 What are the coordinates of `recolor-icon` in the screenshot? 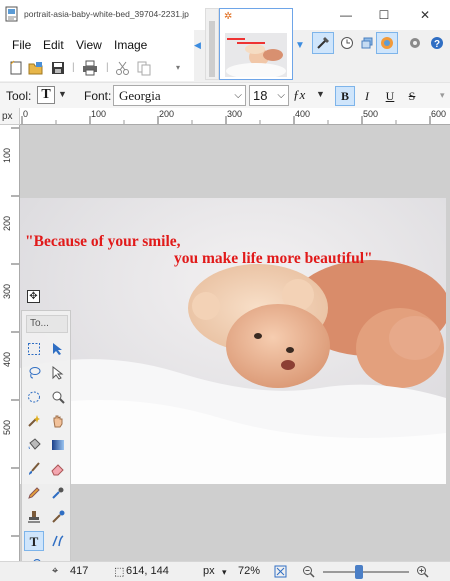 It's located at (58, 517).